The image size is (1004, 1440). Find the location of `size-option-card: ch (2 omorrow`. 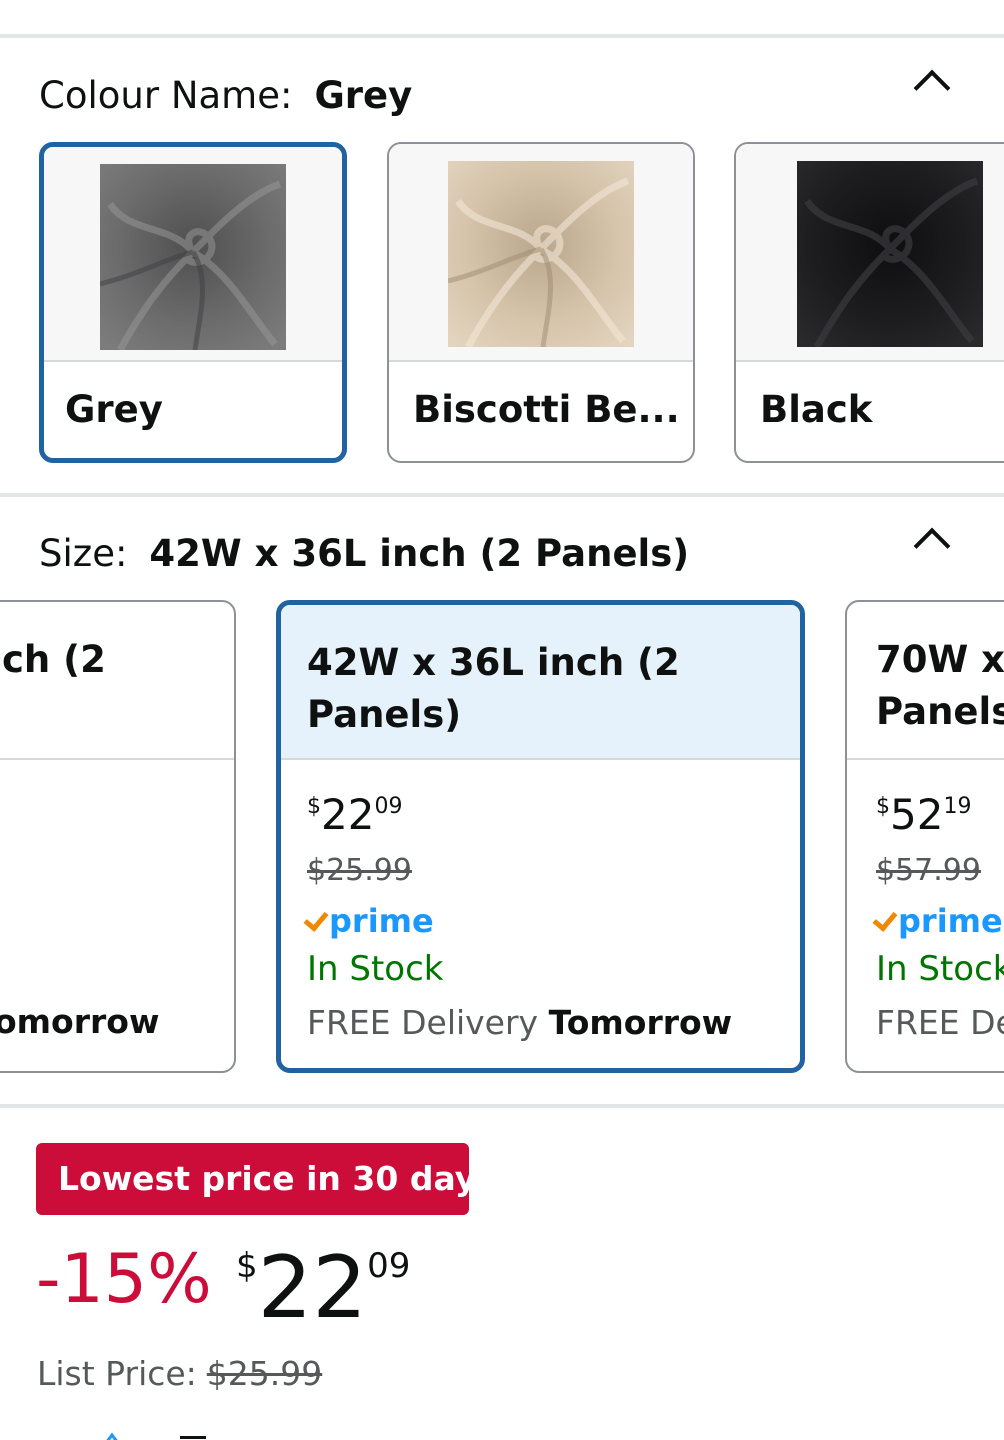

size-option-card: ch (2 omorrow is located at coordinates (118, 836).